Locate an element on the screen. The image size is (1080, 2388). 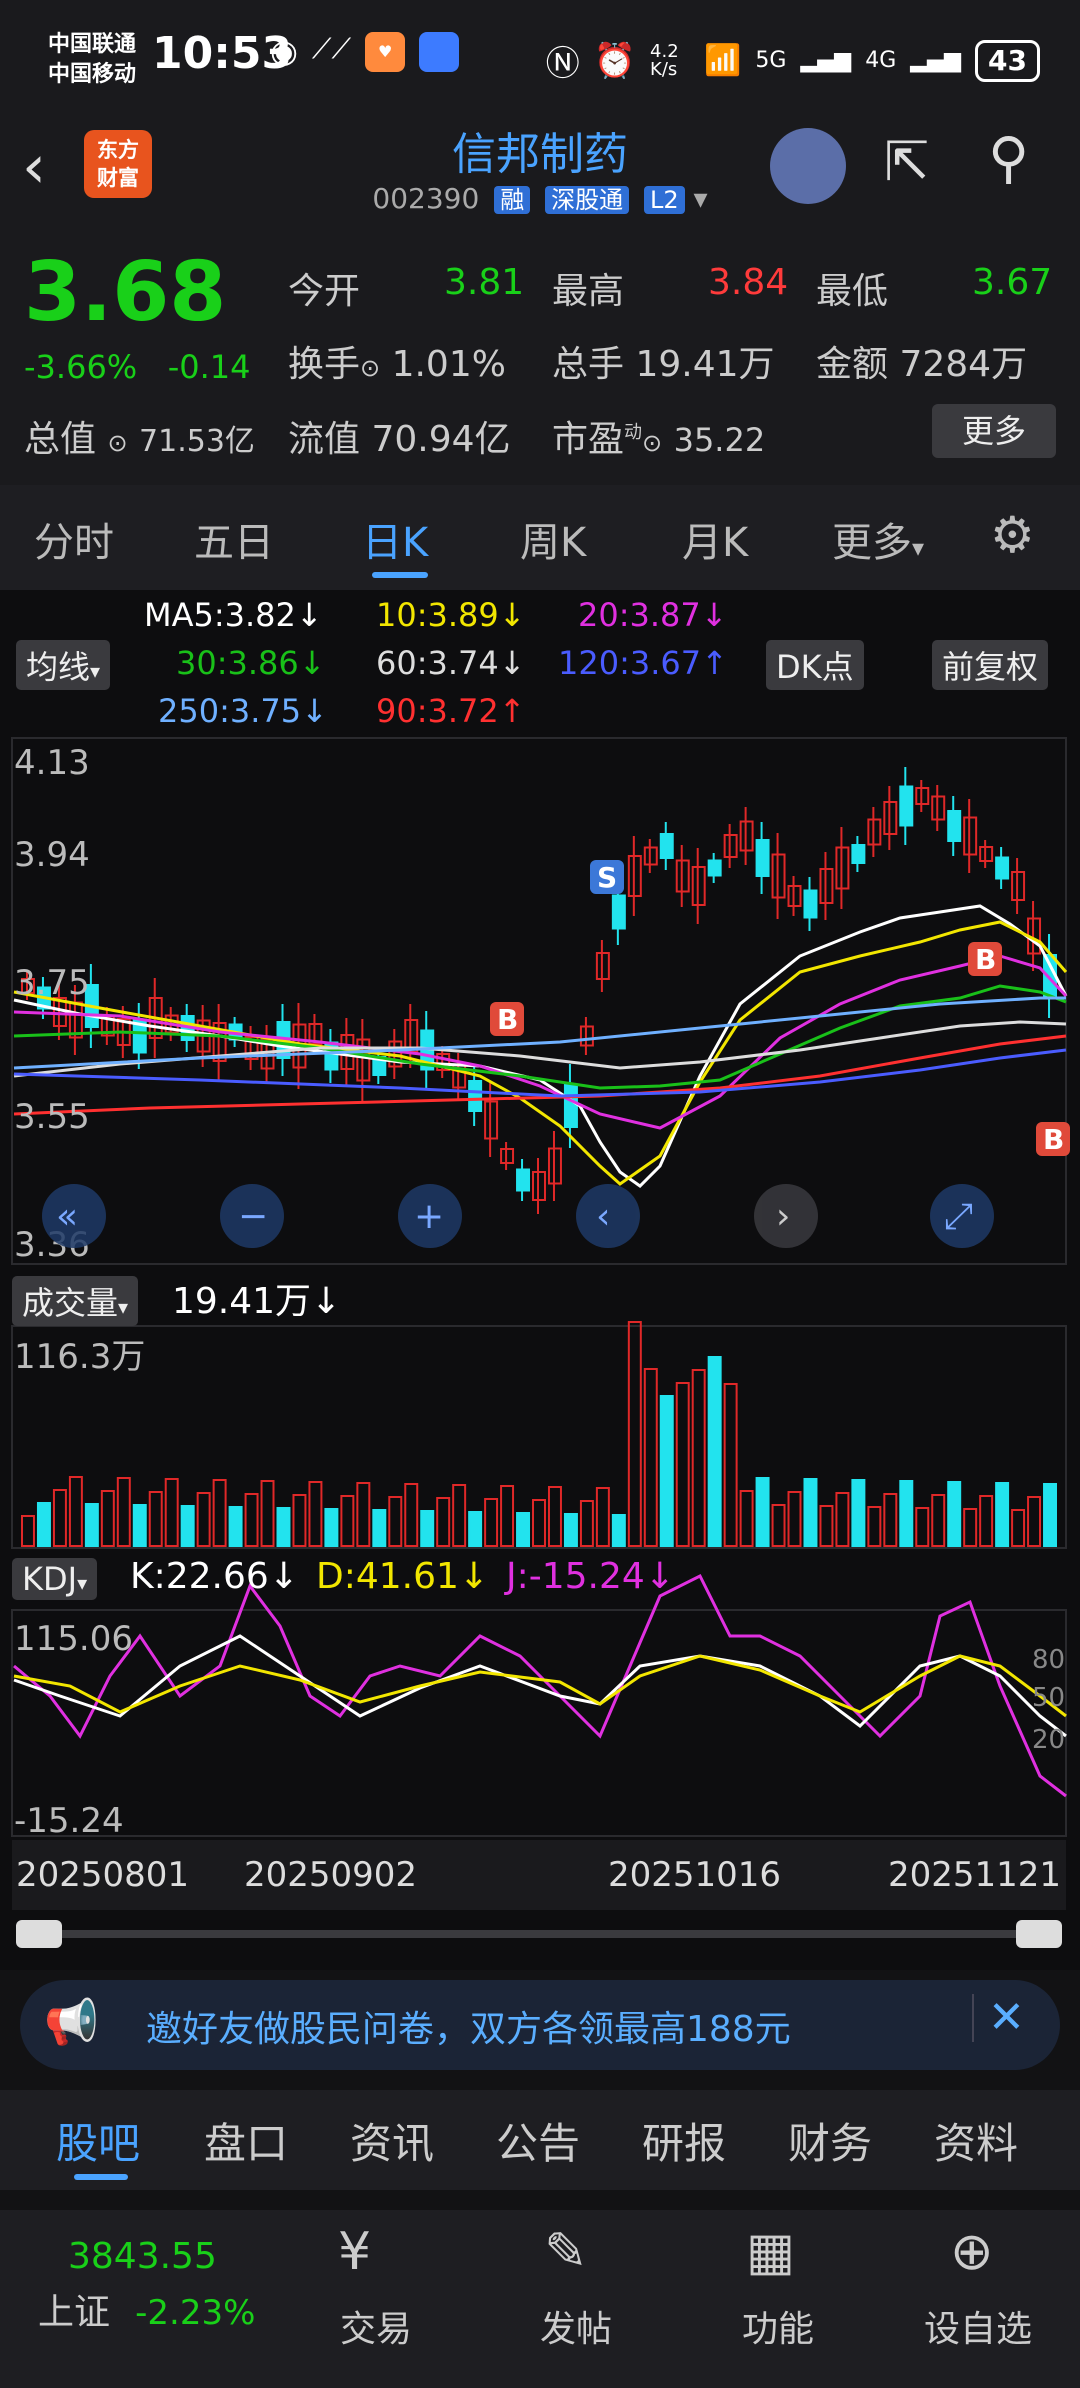
index-value: 3843.55 is located at coordinates (142, 2256).